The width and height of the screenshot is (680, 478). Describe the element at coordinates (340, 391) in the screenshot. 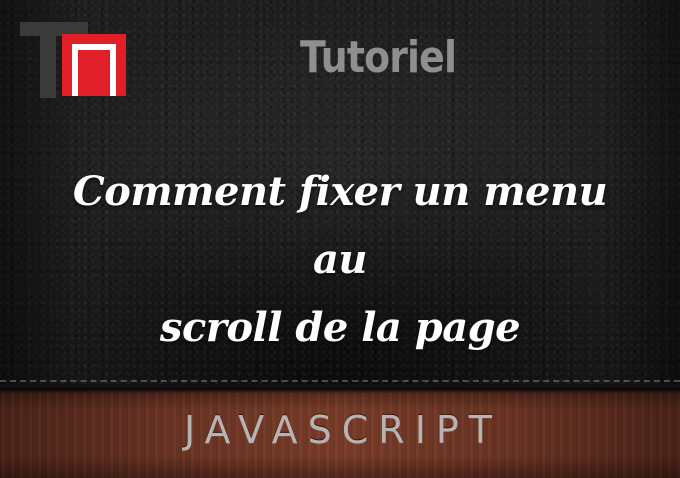

I see `band-seam-shadow` at that location.